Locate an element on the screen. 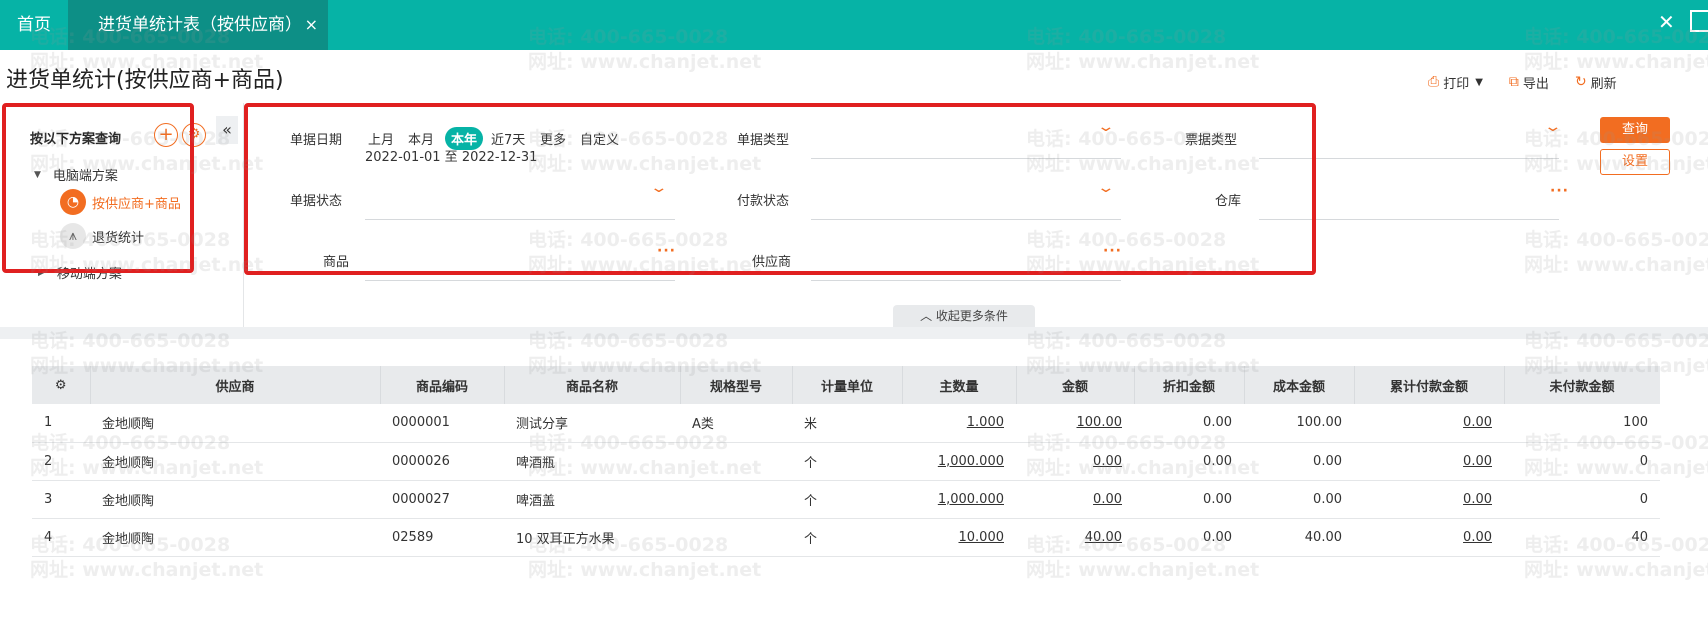 This screenshot has height=629, width=1708. column-header: 商品编码 is located at coordinates (442, 385).